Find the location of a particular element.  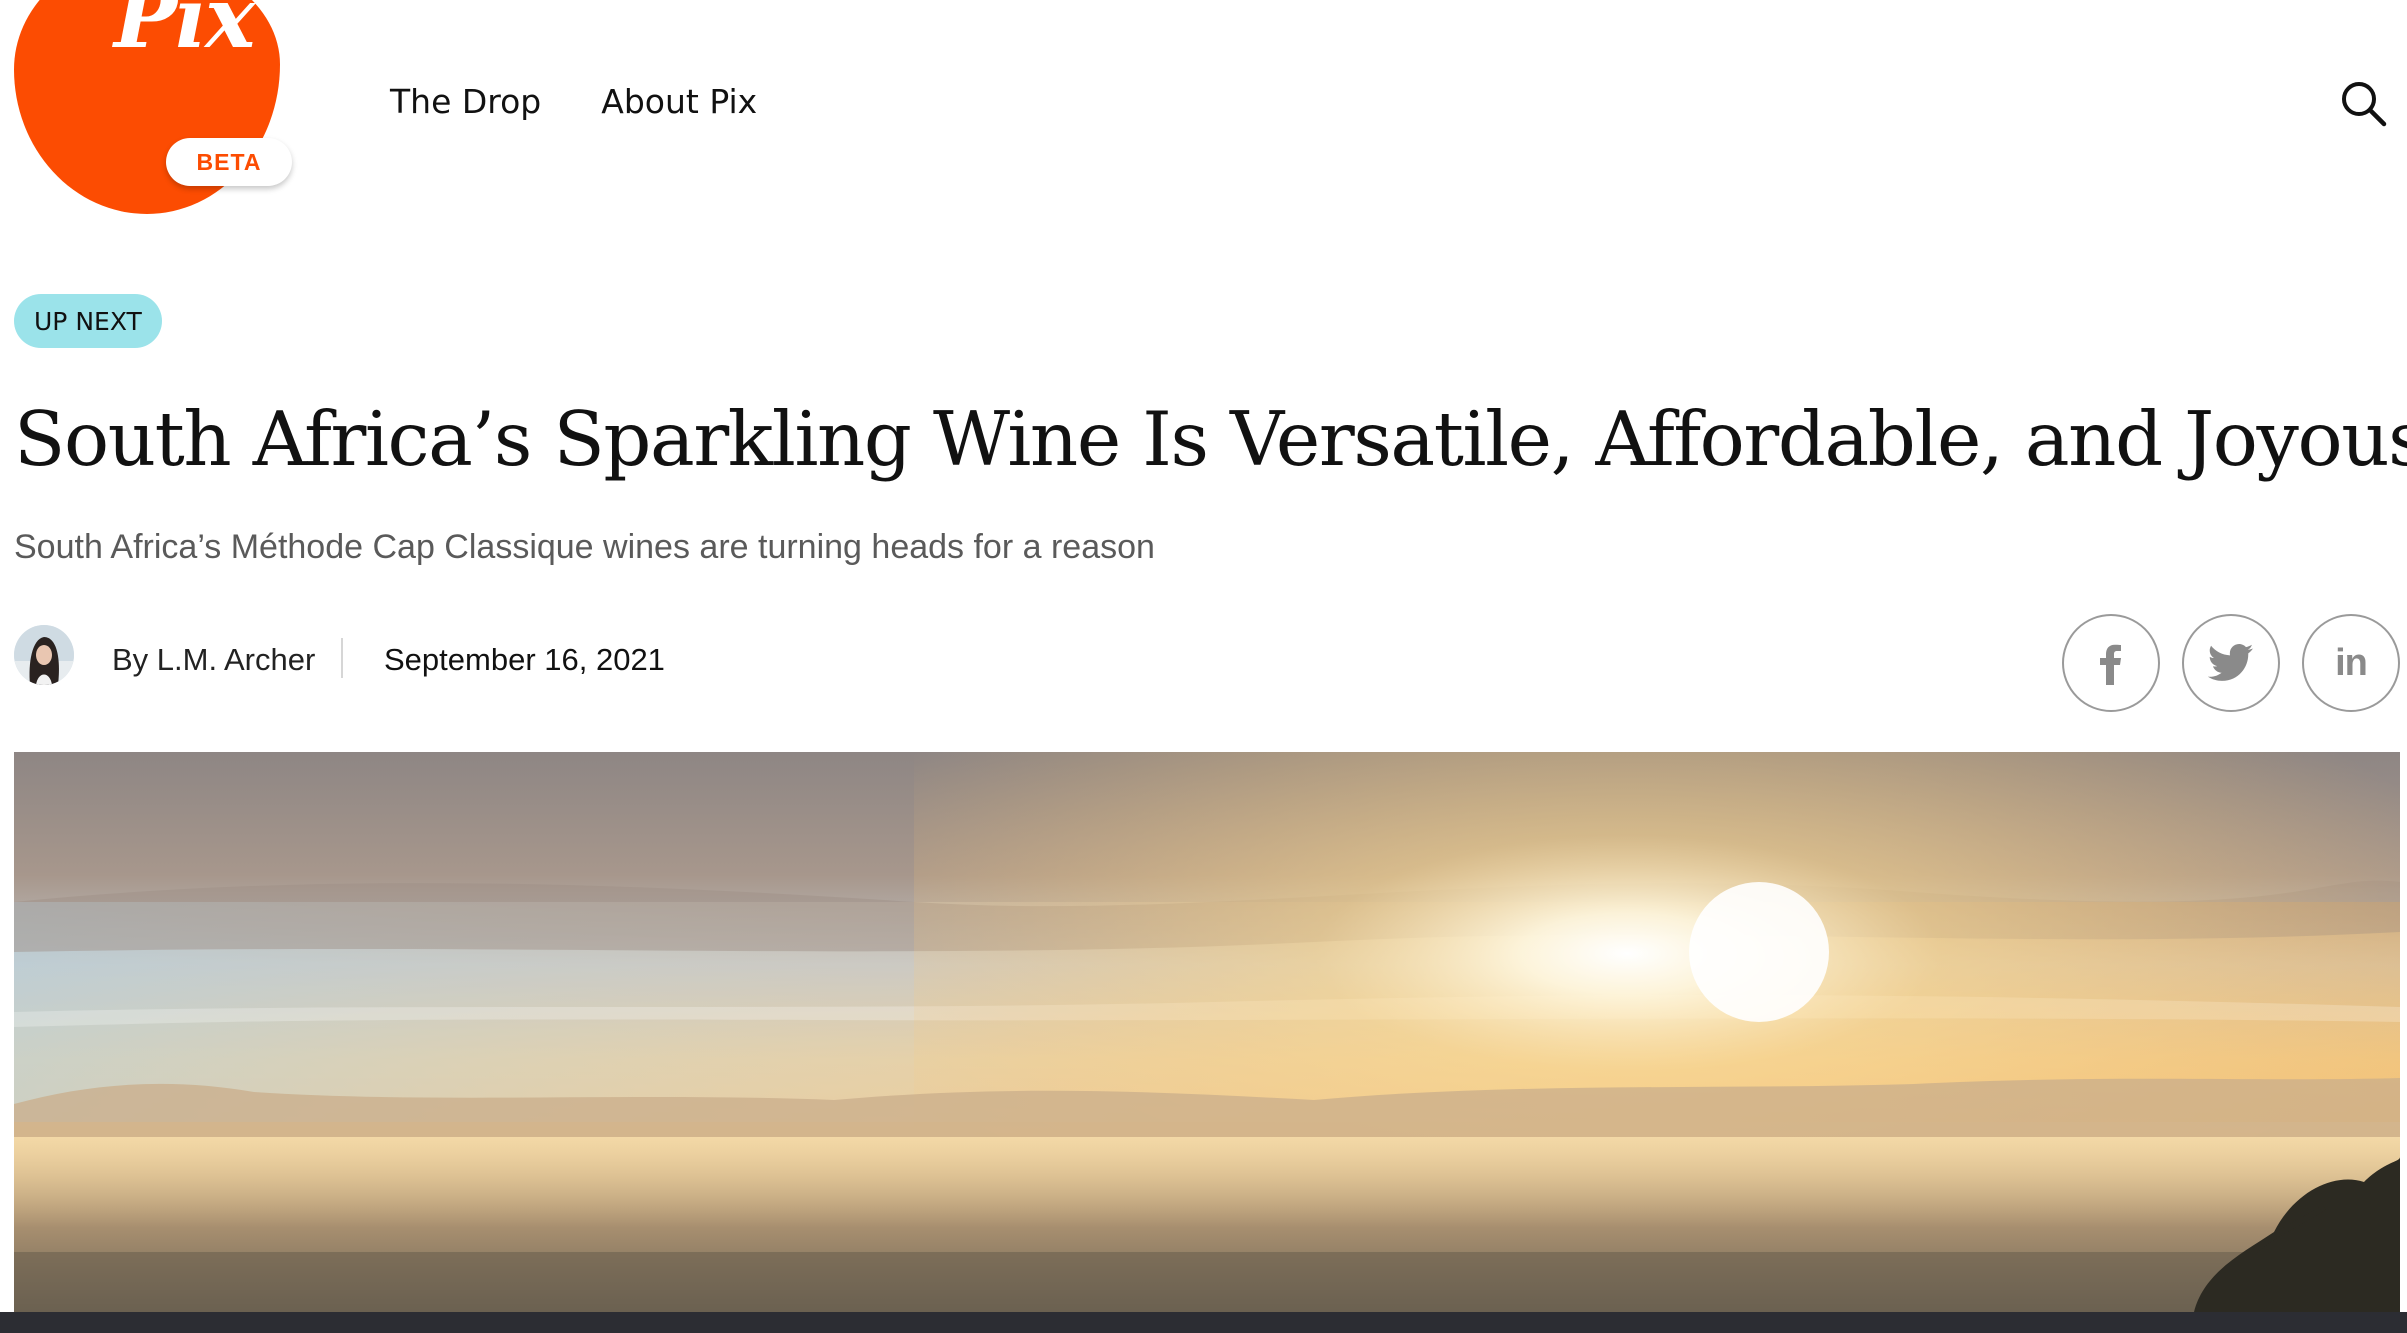

share-twitter-button is located at coordinates (2231, 663).